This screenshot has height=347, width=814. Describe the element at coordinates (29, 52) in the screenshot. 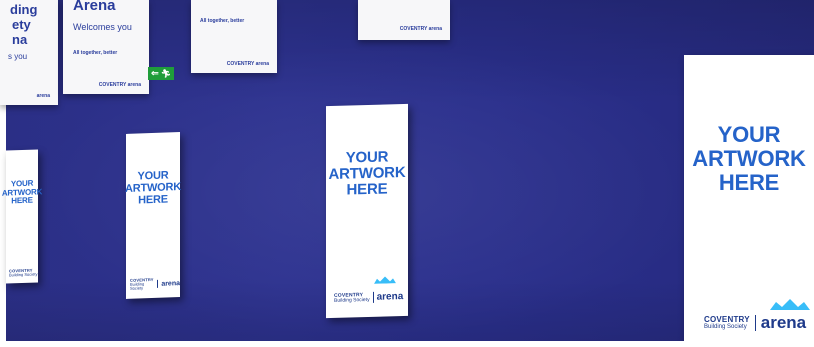

I see `hanging-banner-left: ding ety na s you arena` at that location.